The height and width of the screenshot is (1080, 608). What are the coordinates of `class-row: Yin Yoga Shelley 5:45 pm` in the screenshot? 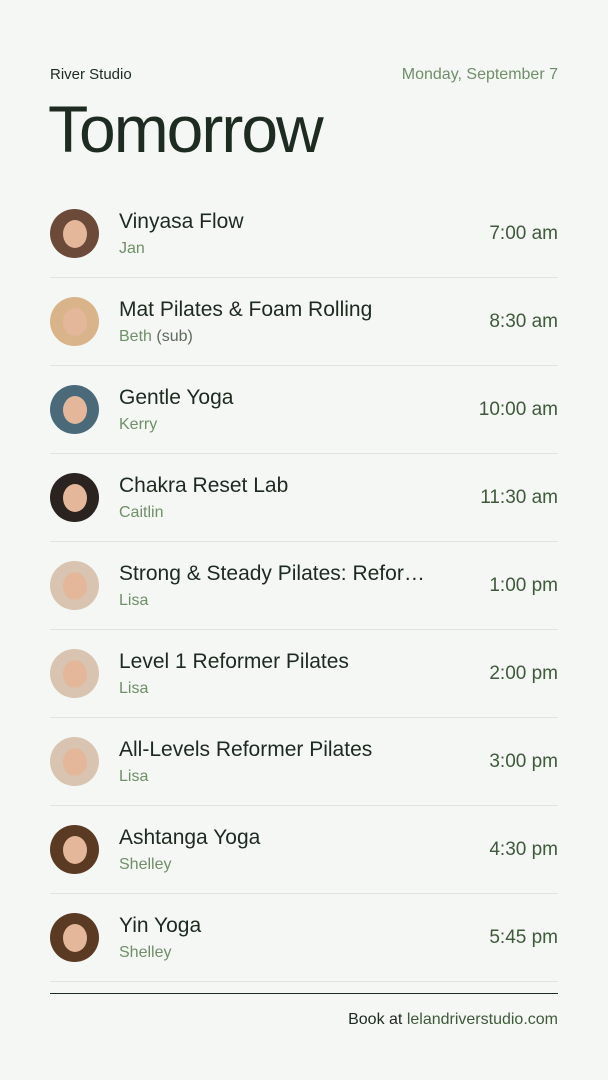 It's located at (304, 938).